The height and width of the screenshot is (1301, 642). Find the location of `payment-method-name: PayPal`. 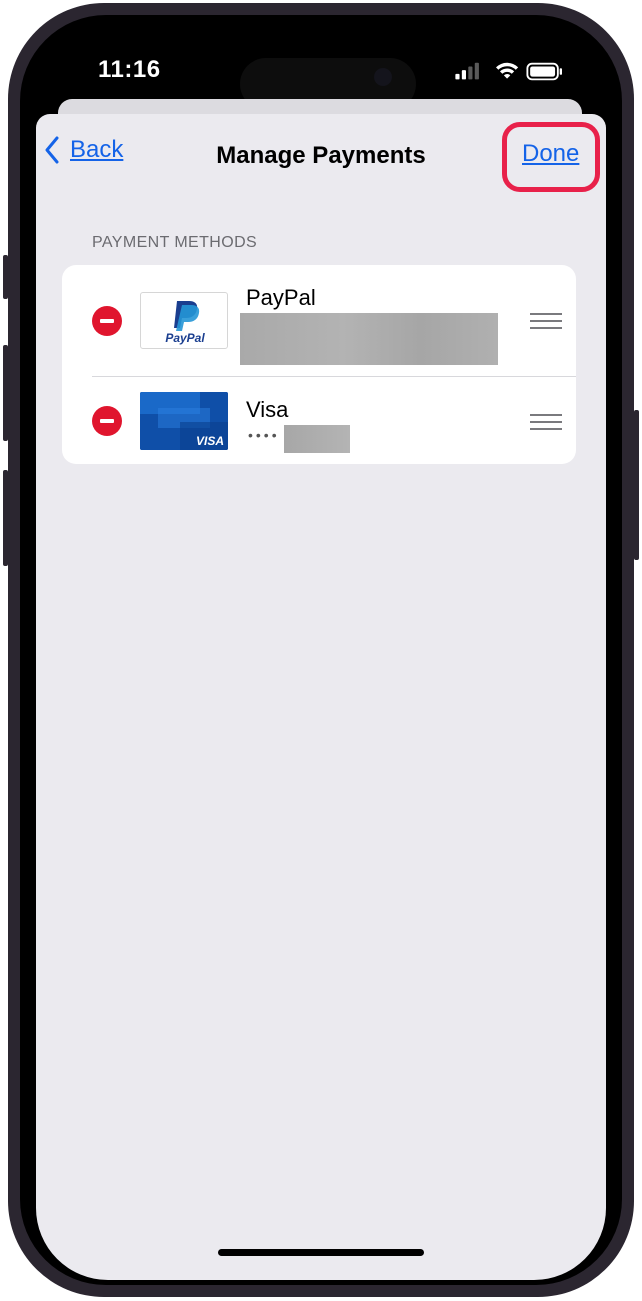

payment-method-name: PayPal is located at coordinates (281, 297).